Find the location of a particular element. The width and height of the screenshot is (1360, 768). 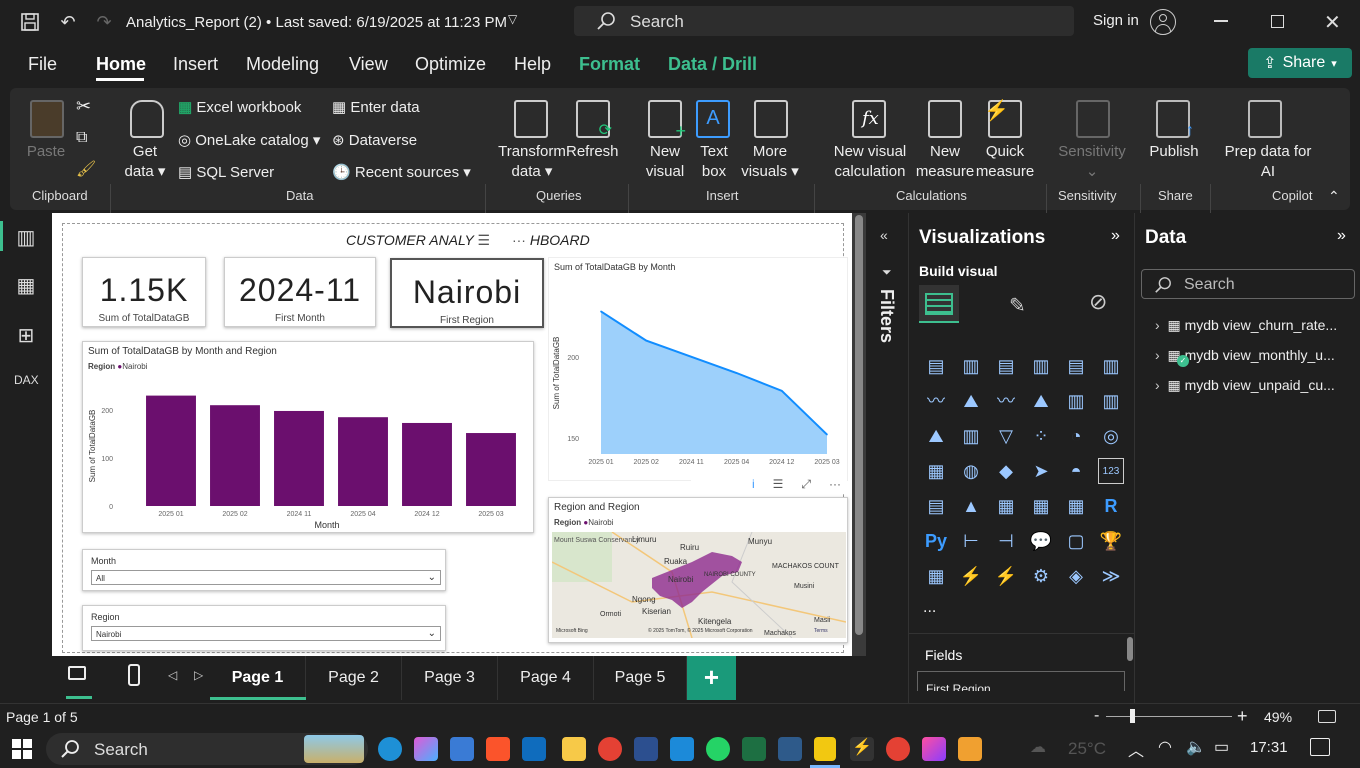

whatsapp-icon is located at coordinates (718, 749).